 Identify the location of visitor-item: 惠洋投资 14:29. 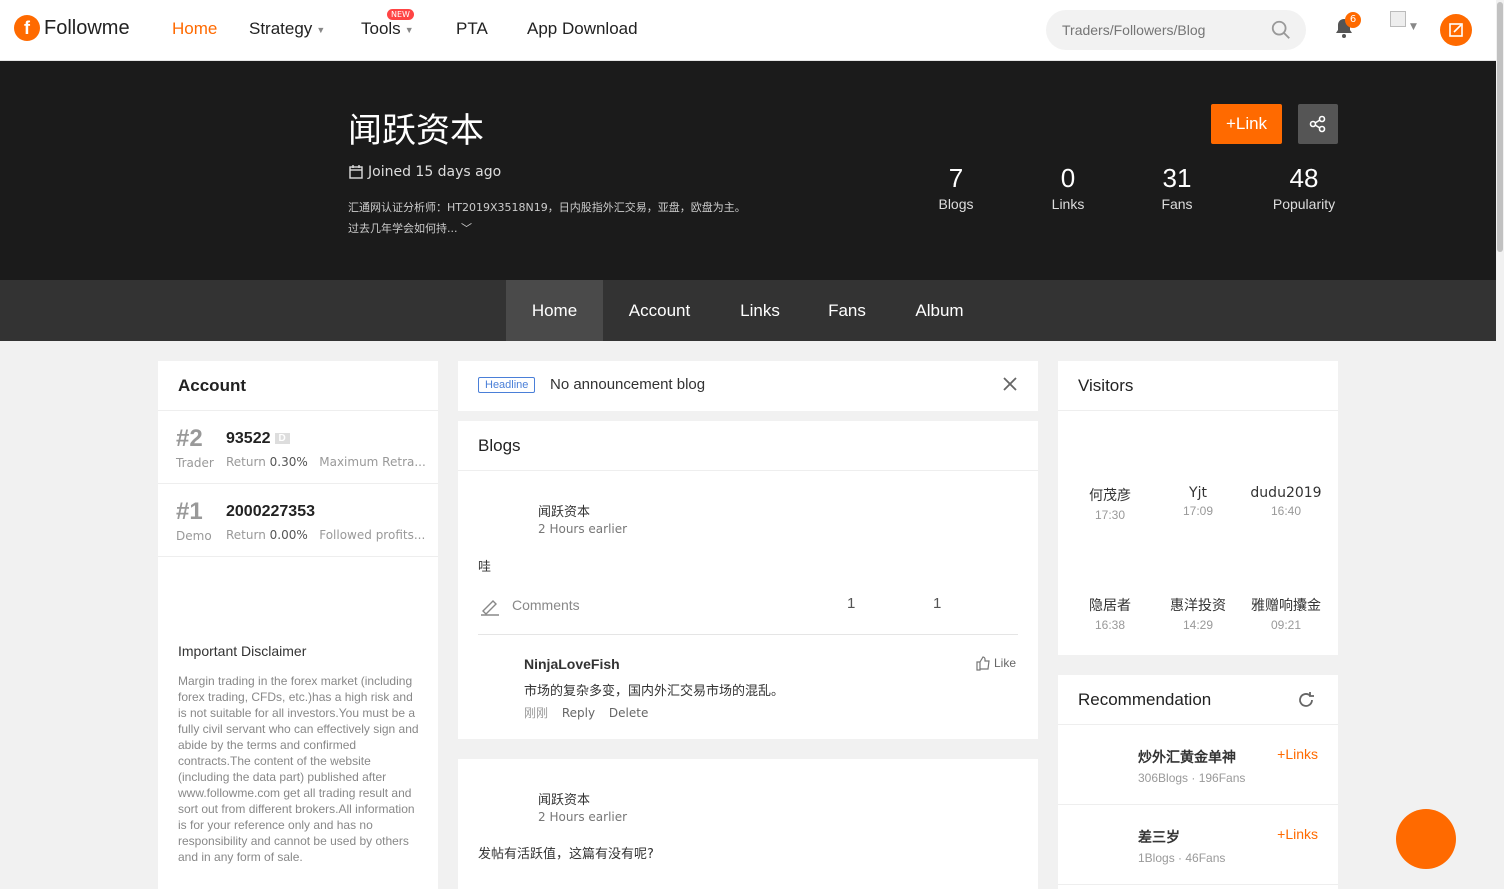
(1198, 613).